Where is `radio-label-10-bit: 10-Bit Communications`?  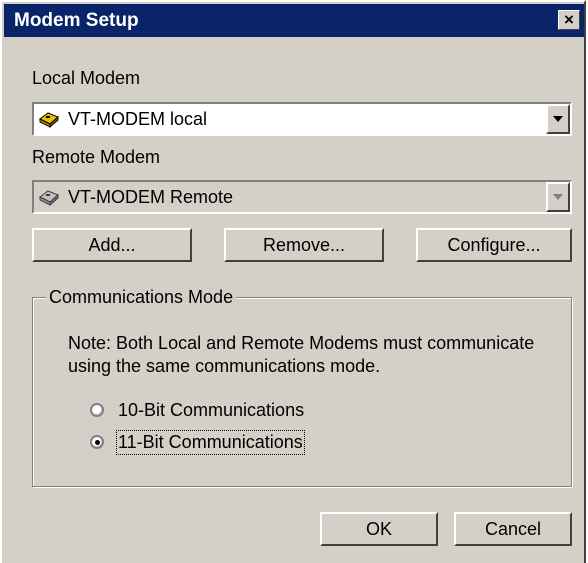 radio-label-10-bit: 10-Bit Communications is located at coordinates (211, 410).